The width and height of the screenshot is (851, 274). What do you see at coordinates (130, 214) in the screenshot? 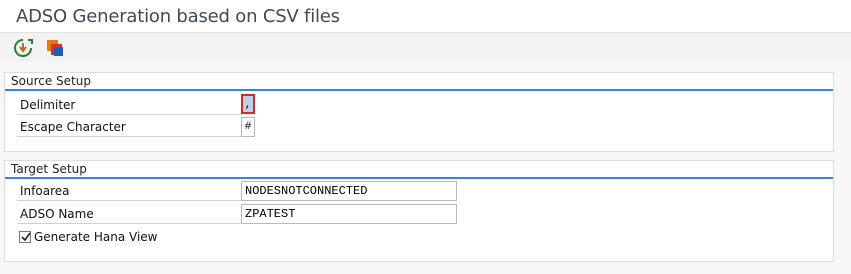
I see `adso-name-label-box: ADSO Name` at bounding box center [130, 214].